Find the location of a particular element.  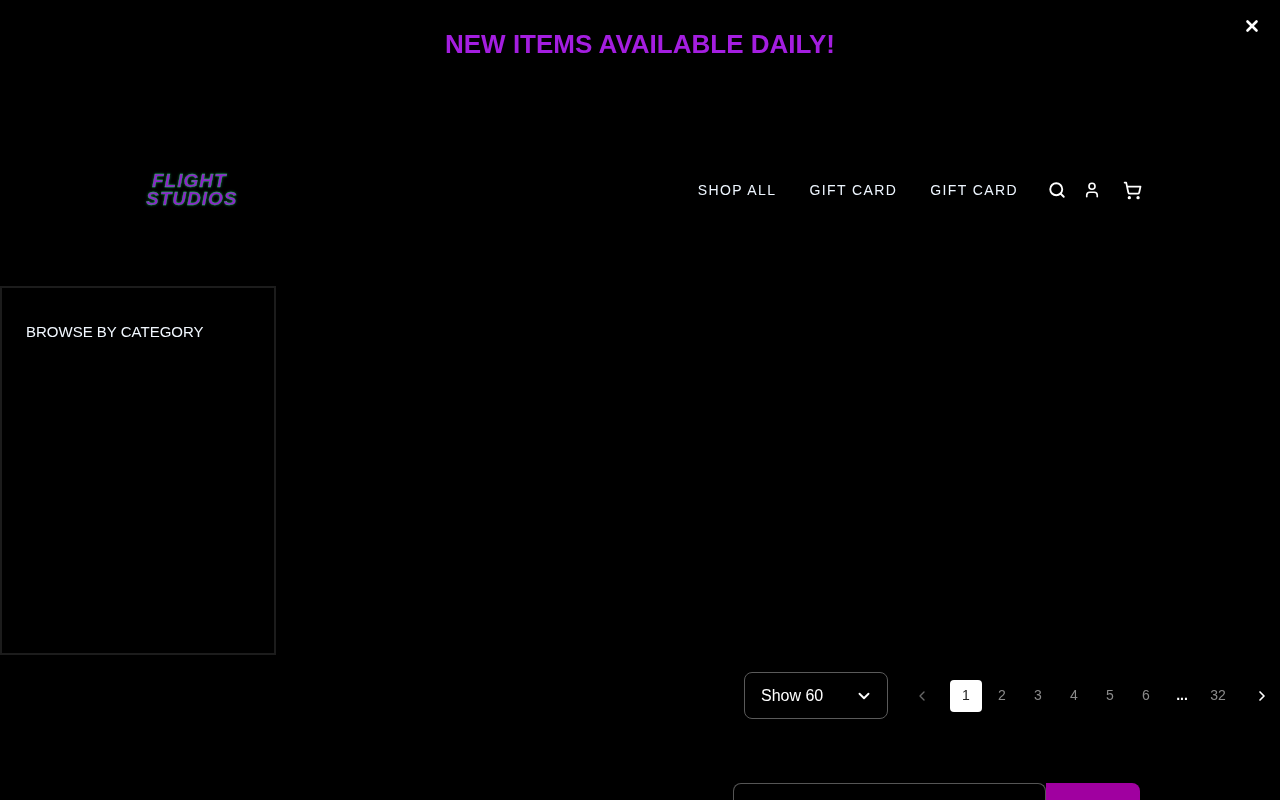

page-link: 2 is located at coordinates (1002, 695).